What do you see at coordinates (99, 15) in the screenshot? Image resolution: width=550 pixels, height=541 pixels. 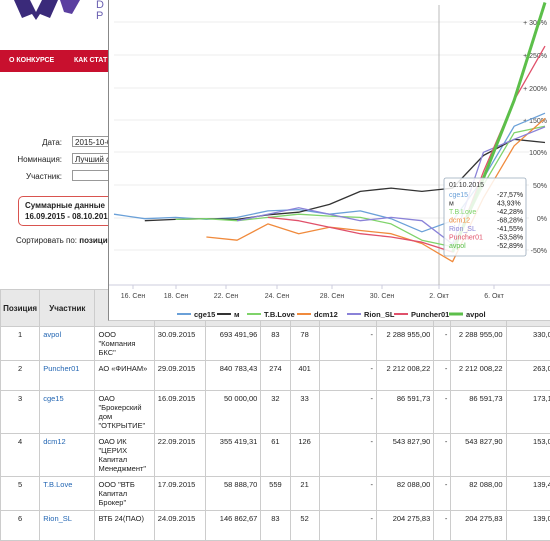 I see `logo-letter-p: P` at bounding box center [99, 15].